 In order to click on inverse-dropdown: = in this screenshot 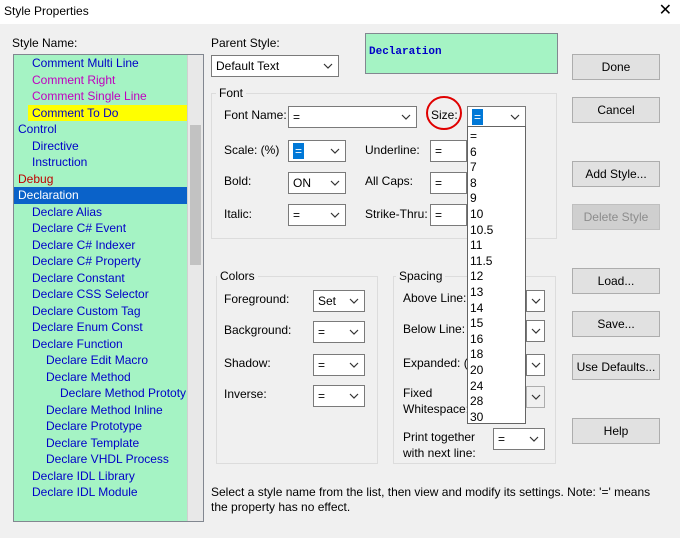, I will do `click(339, 396)`.